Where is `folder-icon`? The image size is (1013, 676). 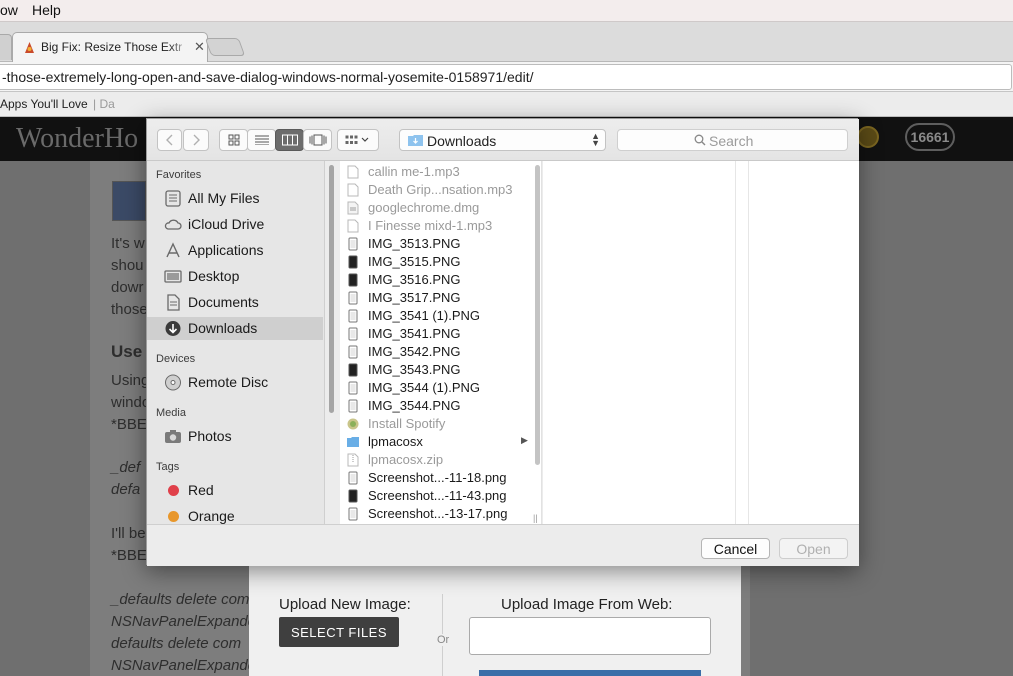
folder-icon is located at coordinates (353, 442).